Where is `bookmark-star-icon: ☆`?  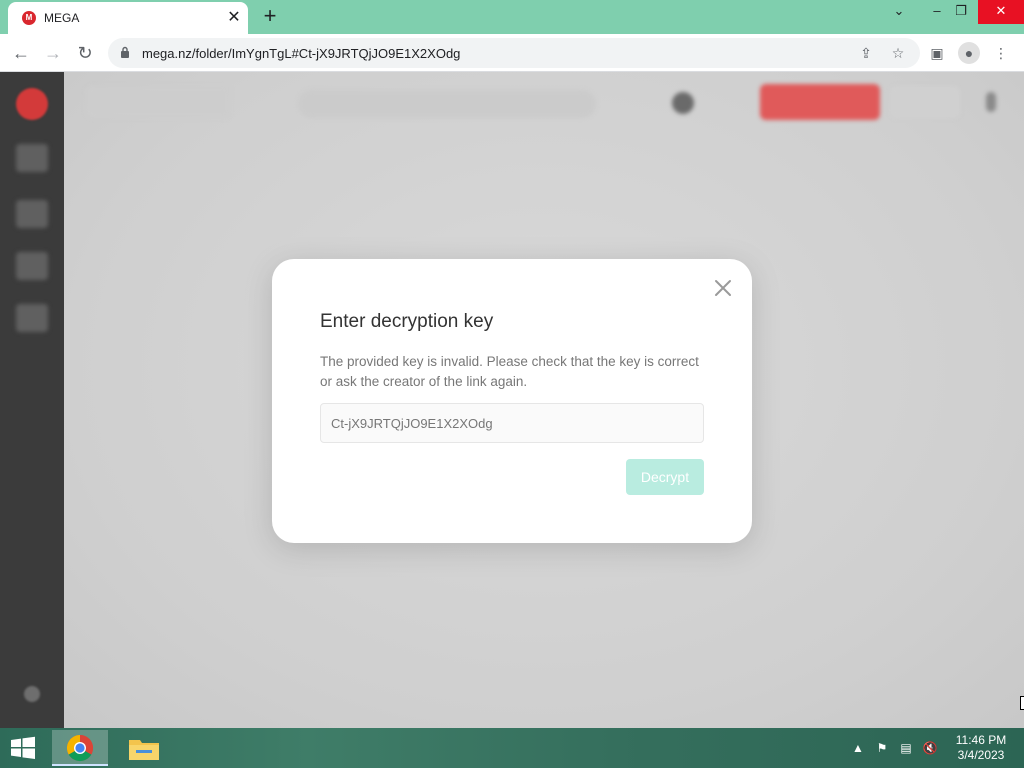 bookmark-star-icon: ☆ is located at coordinates (898, 53).